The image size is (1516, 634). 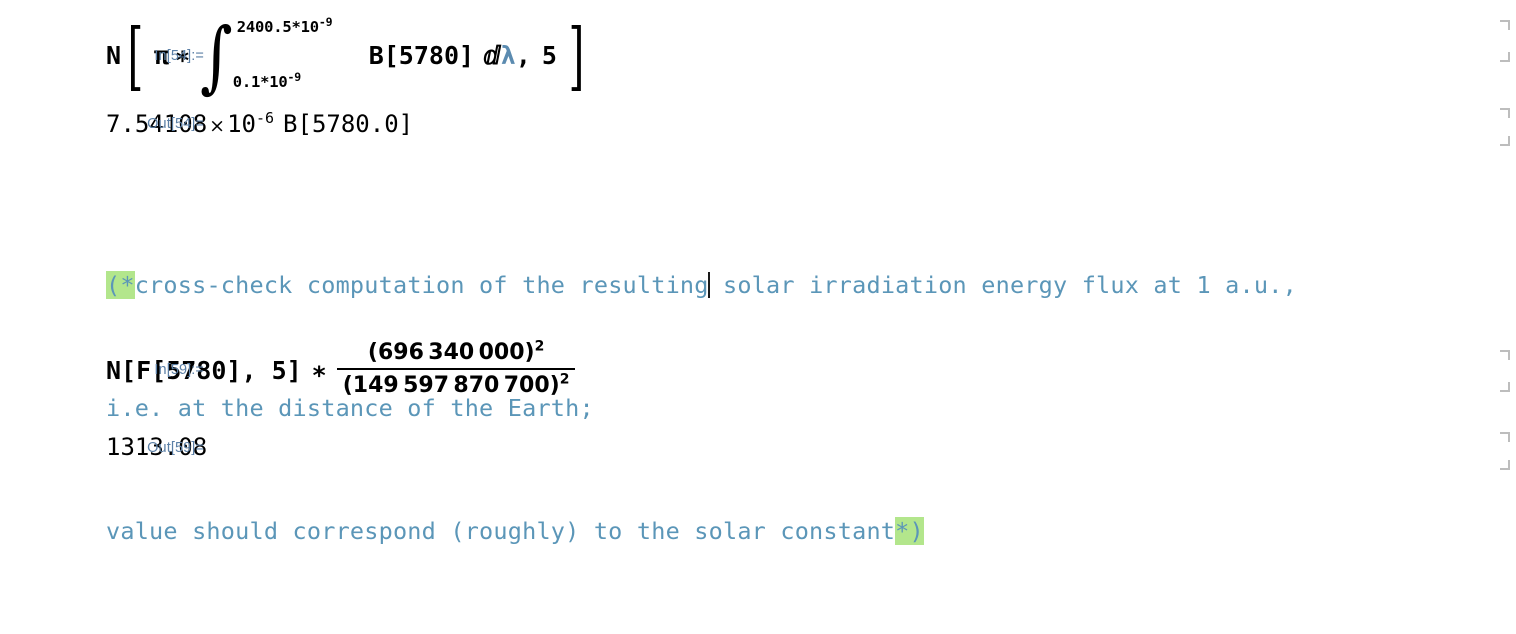 I want to click on differential-d-icon: ⅆ, so click(x=492, y=55).